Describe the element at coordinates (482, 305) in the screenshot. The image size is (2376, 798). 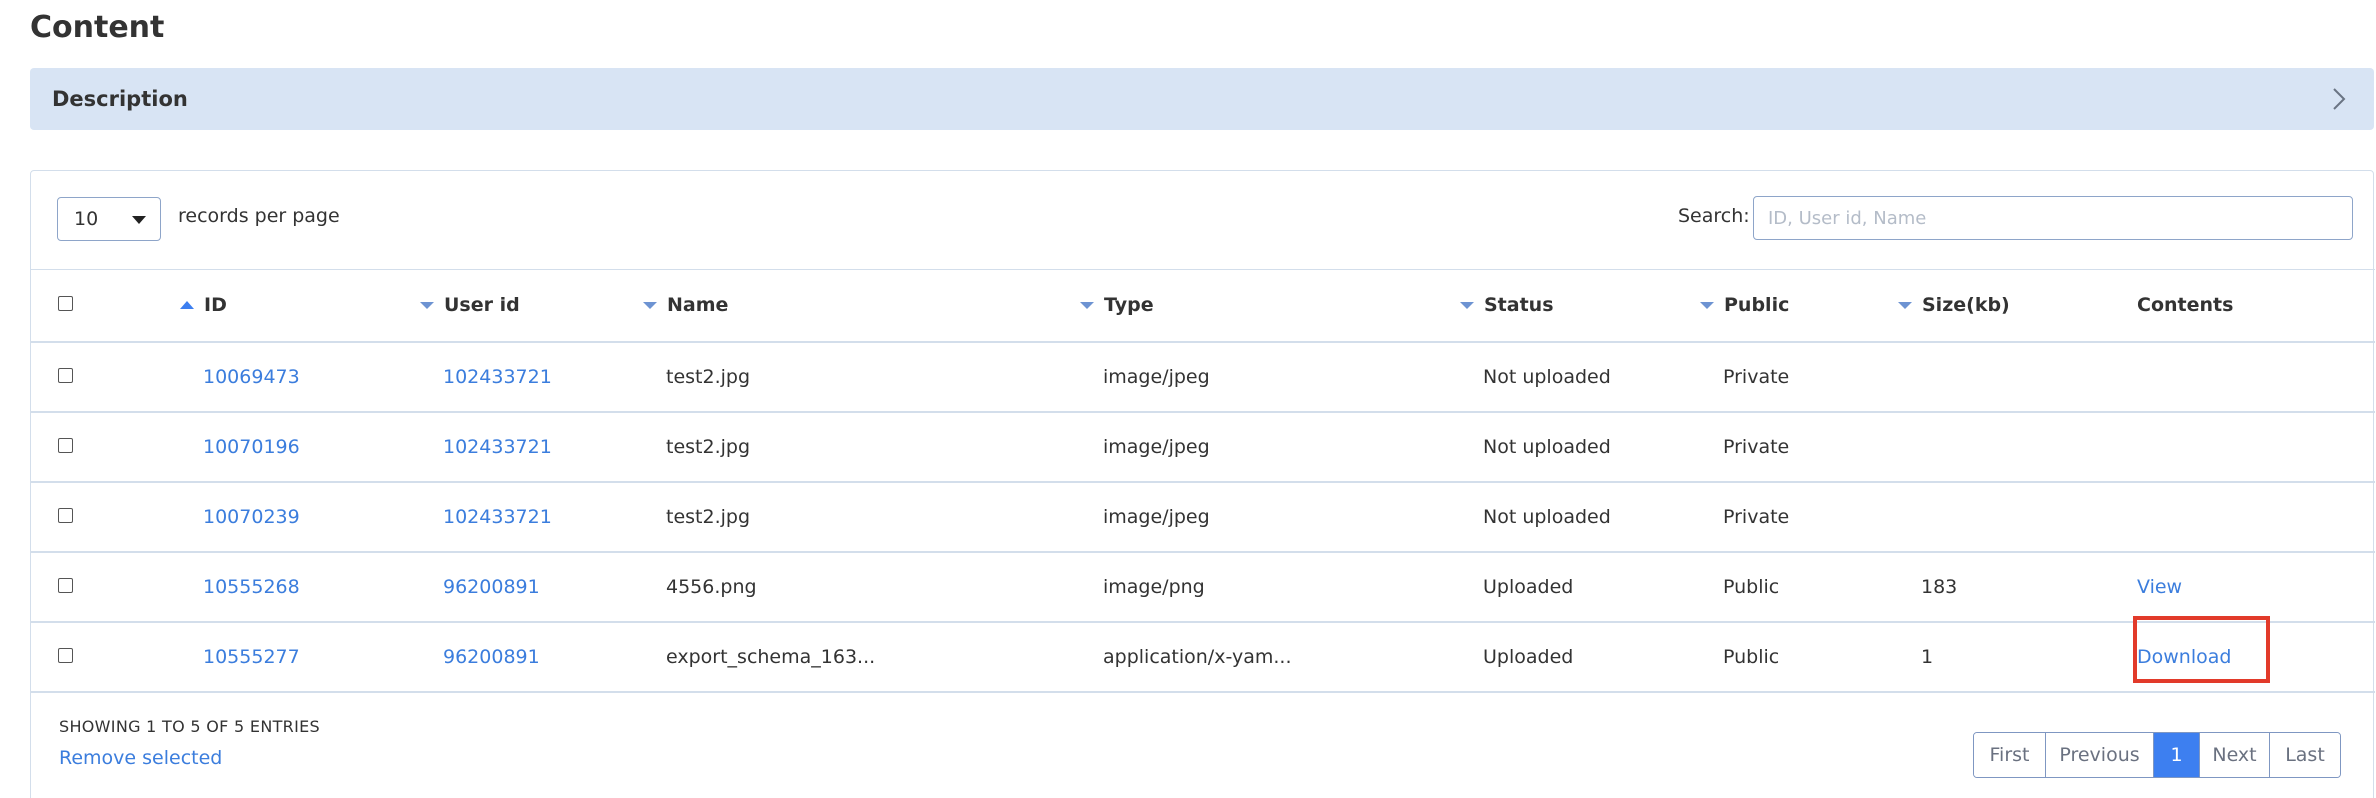
I see `column-header-label: User id` at that location.